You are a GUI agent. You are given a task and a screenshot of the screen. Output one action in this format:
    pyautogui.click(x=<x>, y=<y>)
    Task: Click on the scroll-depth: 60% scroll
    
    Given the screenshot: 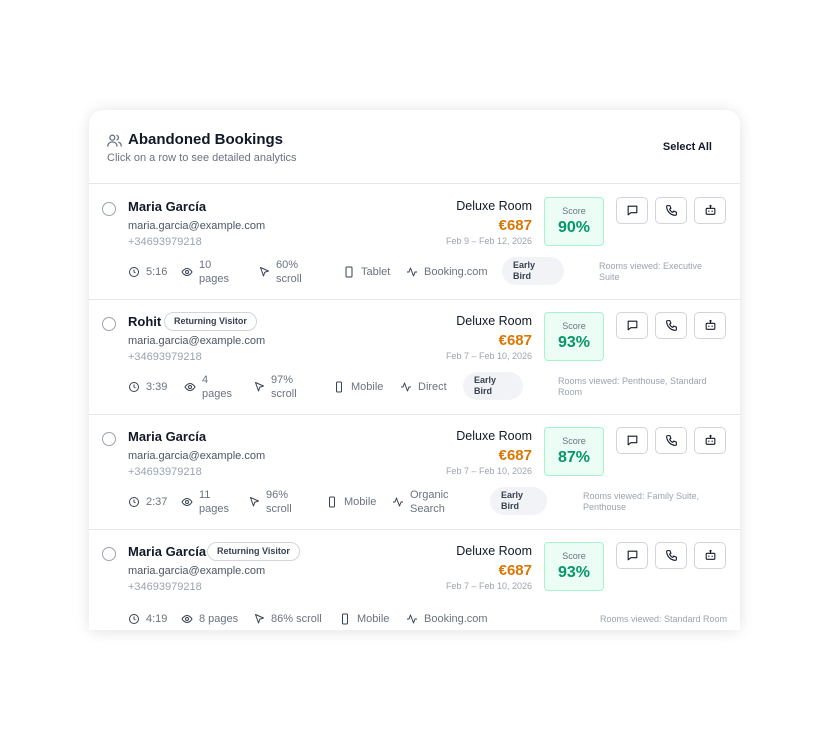 What is the action you would take?
    pyautogui.click(x=287, y=272)
    